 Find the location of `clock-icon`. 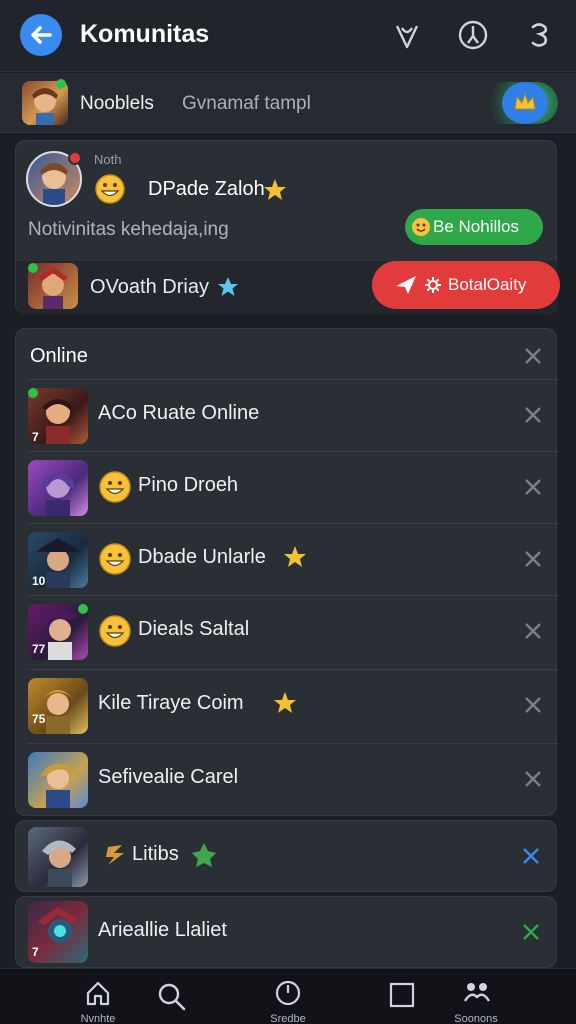

clock-icon is located at coordinates (473, 35).